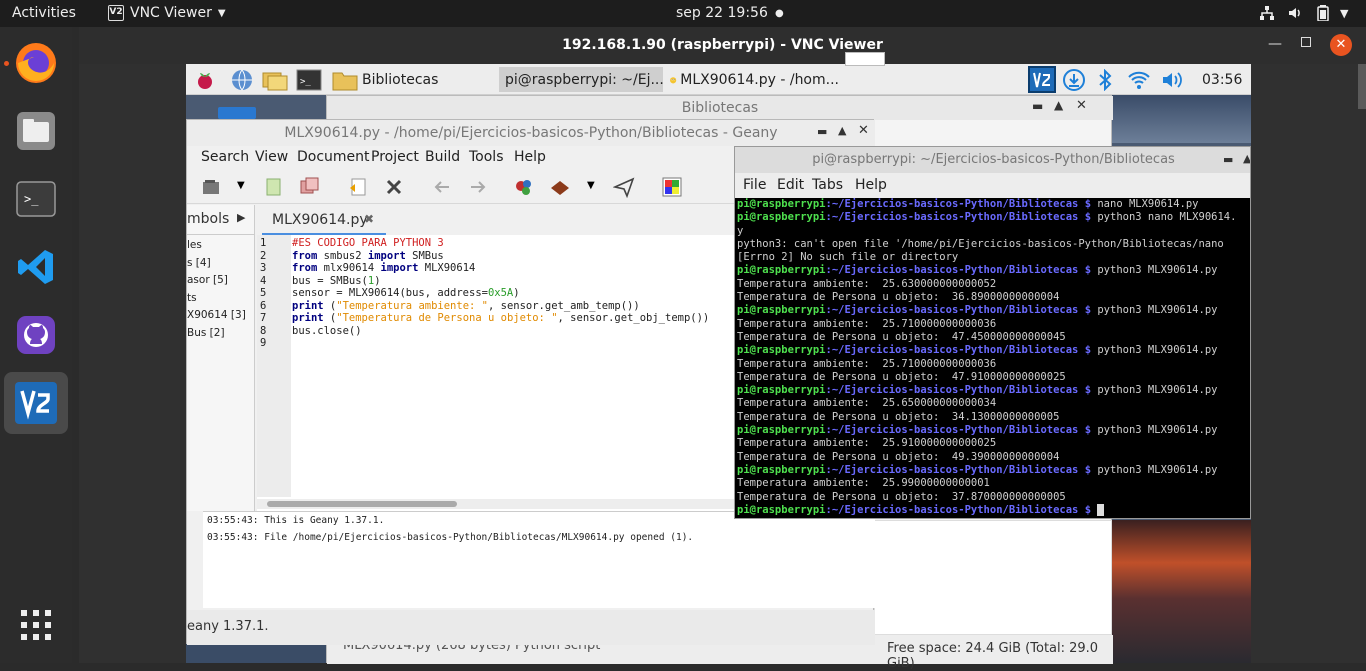 This screenshot has height=671, width=1366. I want to click on terminal-launcher-icon: >_, so click(309, 79).